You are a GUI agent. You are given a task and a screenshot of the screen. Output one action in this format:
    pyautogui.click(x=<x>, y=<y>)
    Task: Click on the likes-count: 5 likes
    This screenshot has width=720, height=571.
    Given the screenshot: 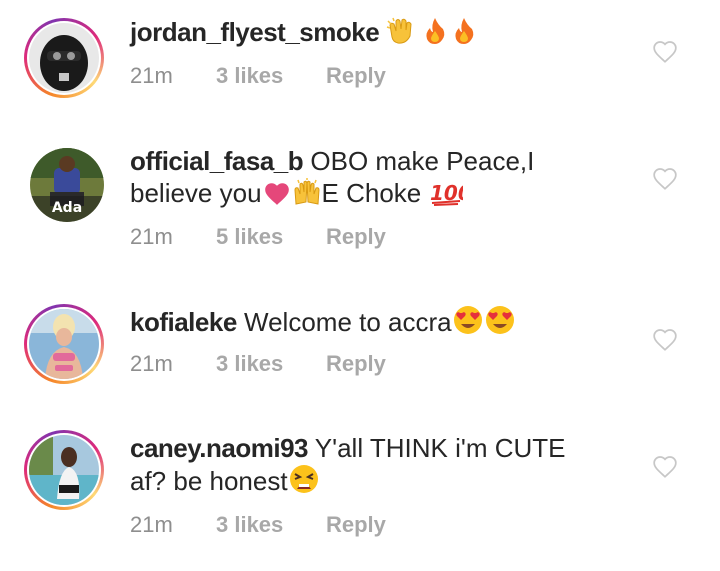 What is the action you would take?
    pyautogui.click(x=271, y=237)
    